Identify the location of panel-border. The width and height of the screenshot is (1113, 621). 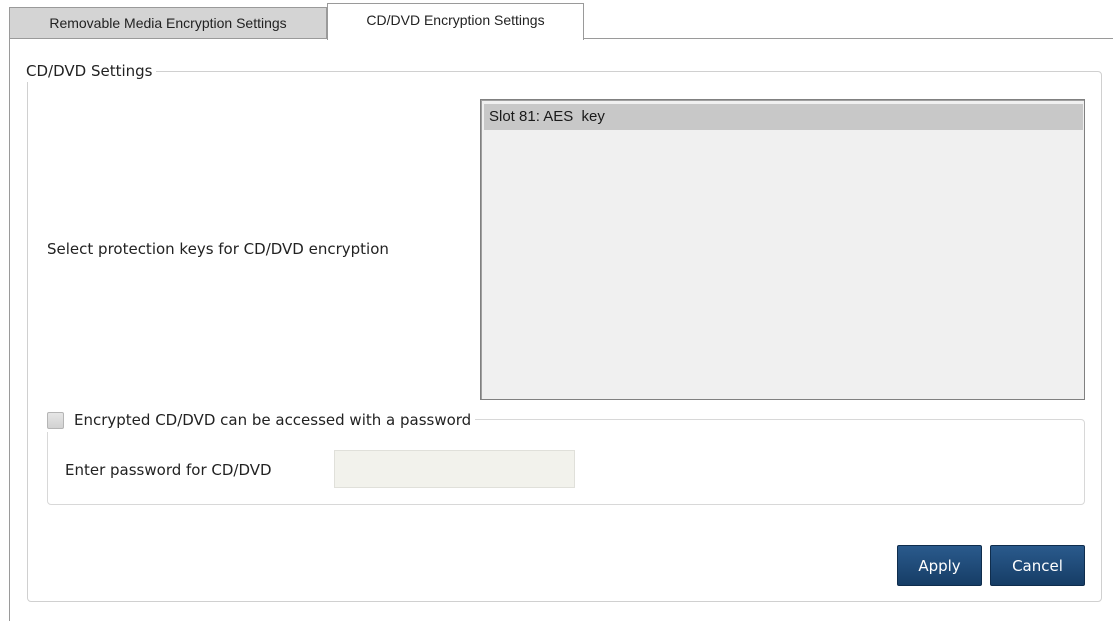
(9, 329).